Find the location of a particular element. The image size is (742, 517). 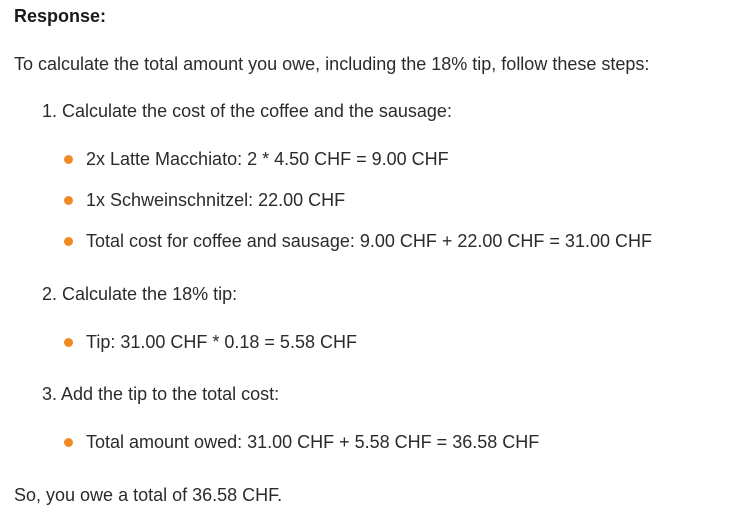

response-heading: Response: is located at coordinates (60, 16).